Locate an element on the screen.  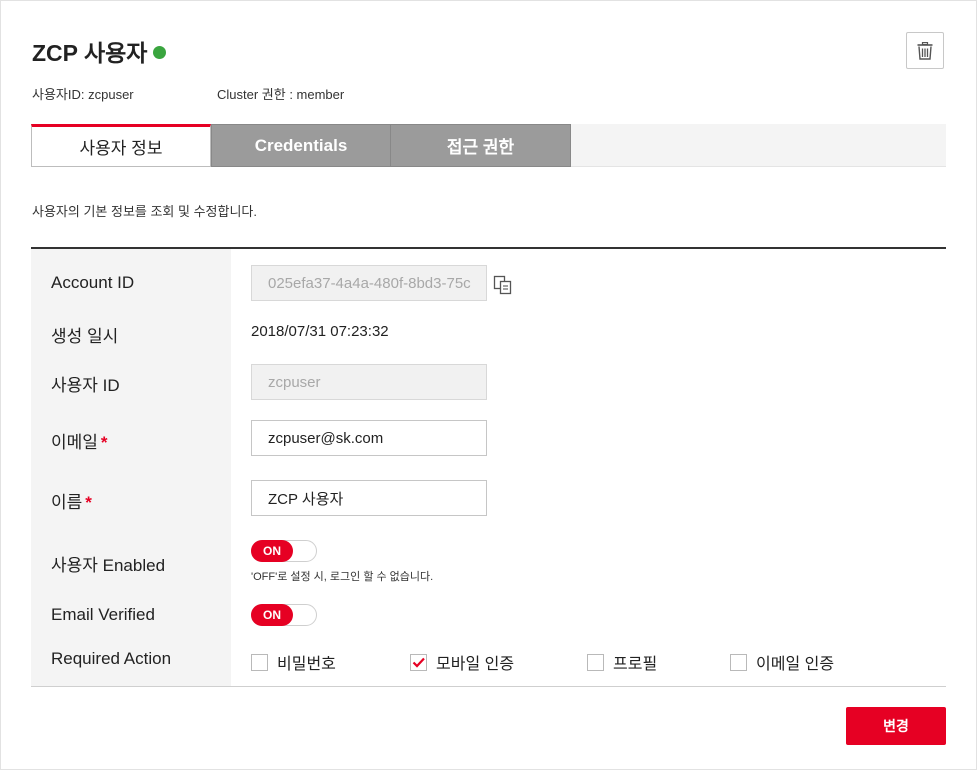
tab-user-info: 사용자 정보 is located at coordinates (121, 145).